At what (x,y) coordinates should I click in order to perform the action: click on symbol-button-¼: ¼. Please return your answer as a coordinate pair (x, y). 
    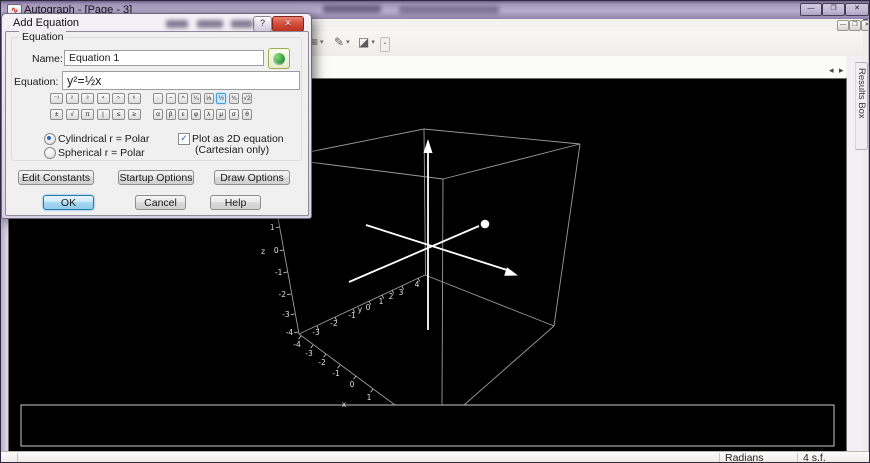
    Looking at the image, I should click on (196, 98).